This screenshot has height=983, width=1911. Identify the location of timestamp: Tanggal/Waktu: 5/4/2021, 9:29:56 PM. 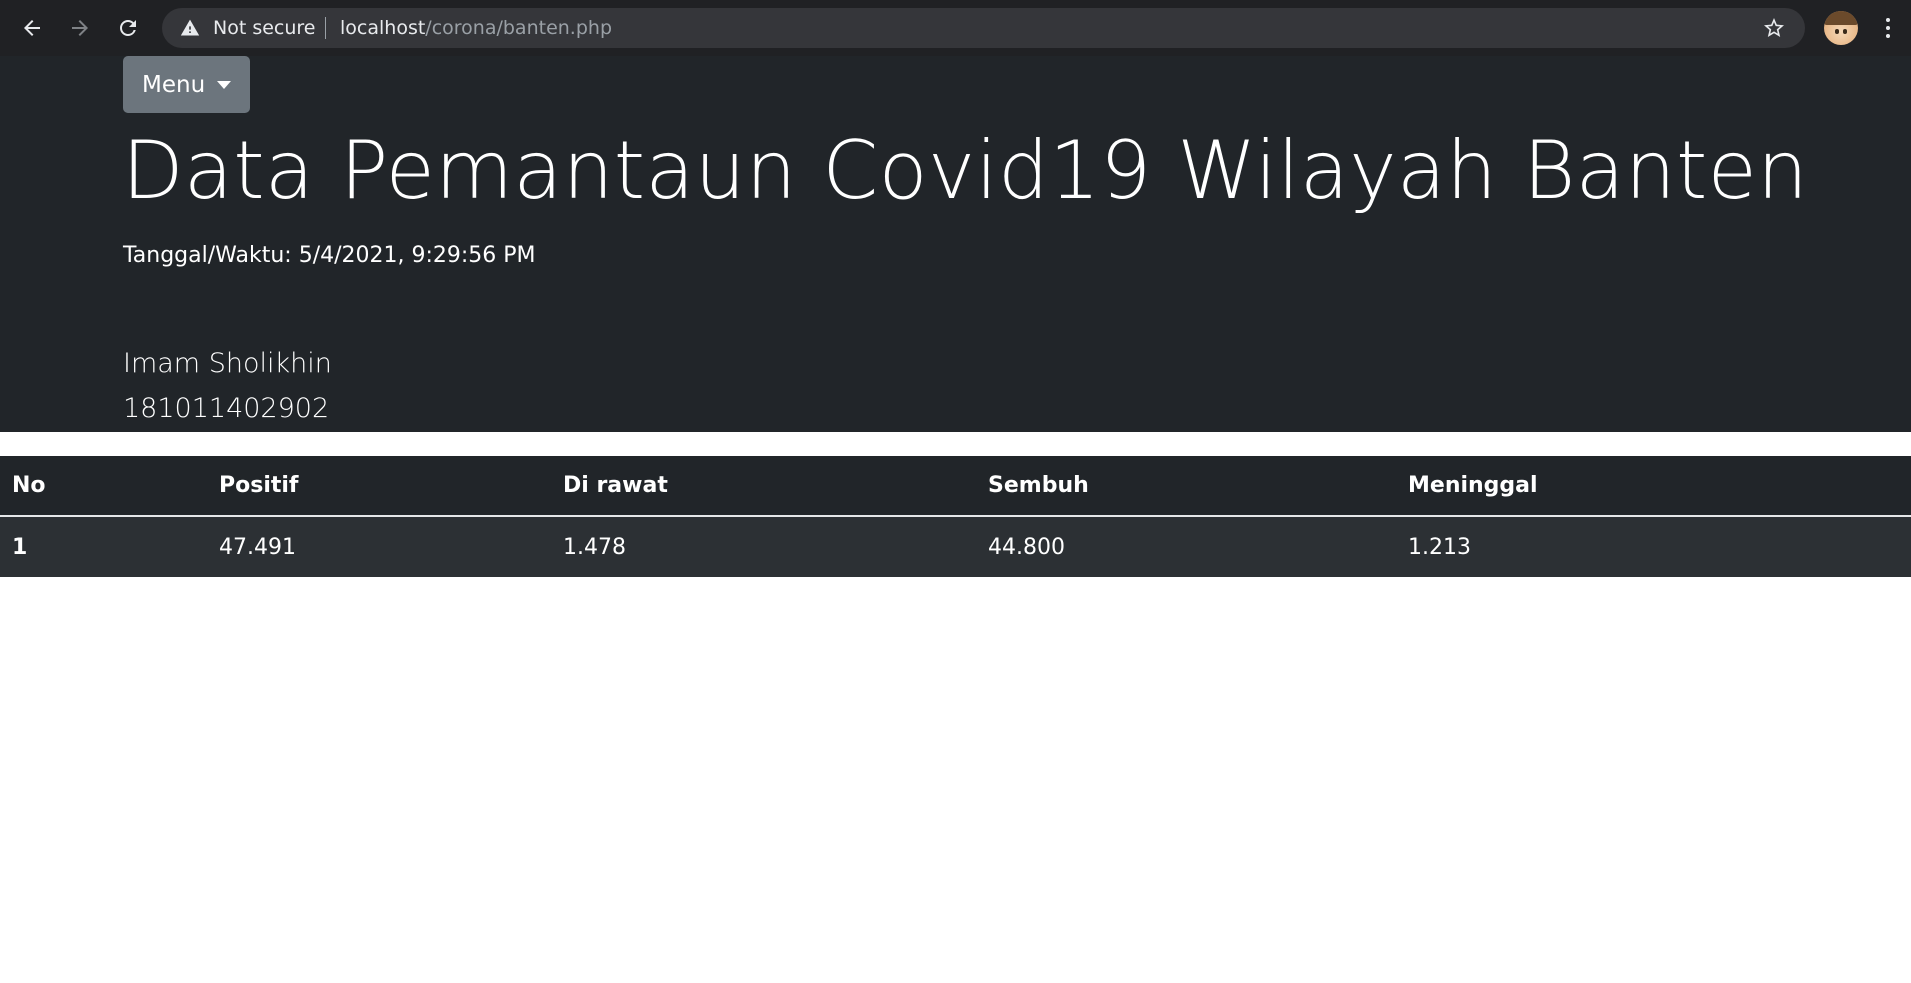
(329, 255).